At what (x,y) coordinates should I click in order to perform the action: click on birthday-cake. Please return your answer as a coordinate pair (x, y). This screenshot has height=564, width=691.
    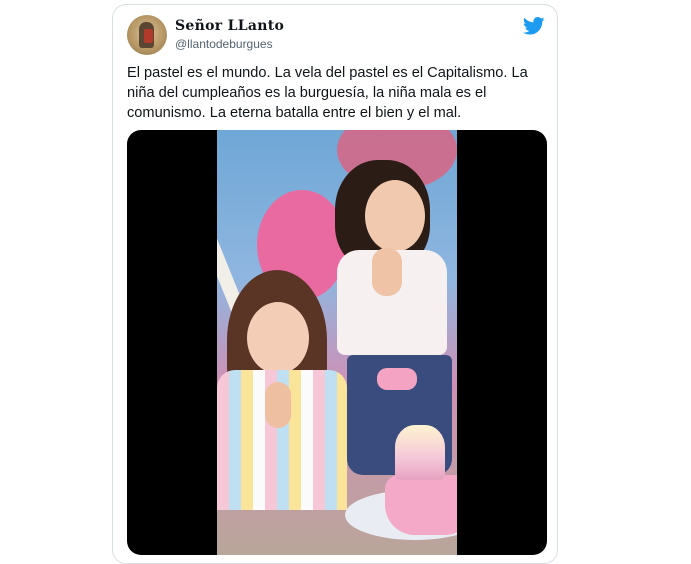
    Looking at the image, I should click on (421, 505).